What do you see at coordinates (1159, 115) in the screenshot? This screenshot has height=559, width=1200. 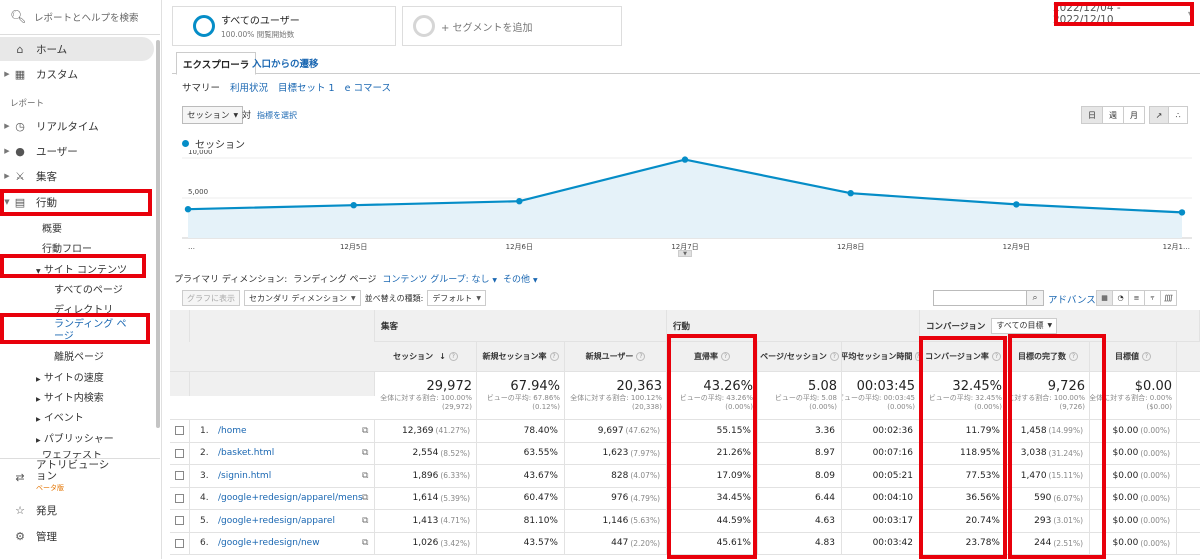 I see `line-chart-icon: ↗` at bounding box center [1159, 115].